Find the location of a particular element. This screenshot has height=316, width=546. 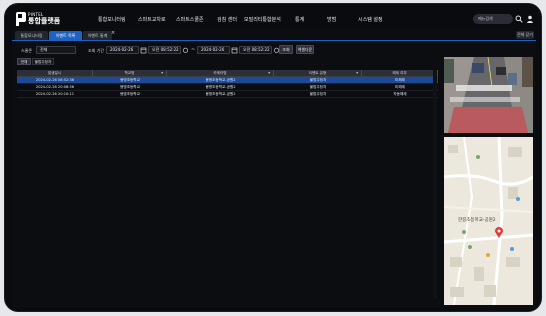

column-header: 학교명 ▾ is located at coordinates (130, 73).